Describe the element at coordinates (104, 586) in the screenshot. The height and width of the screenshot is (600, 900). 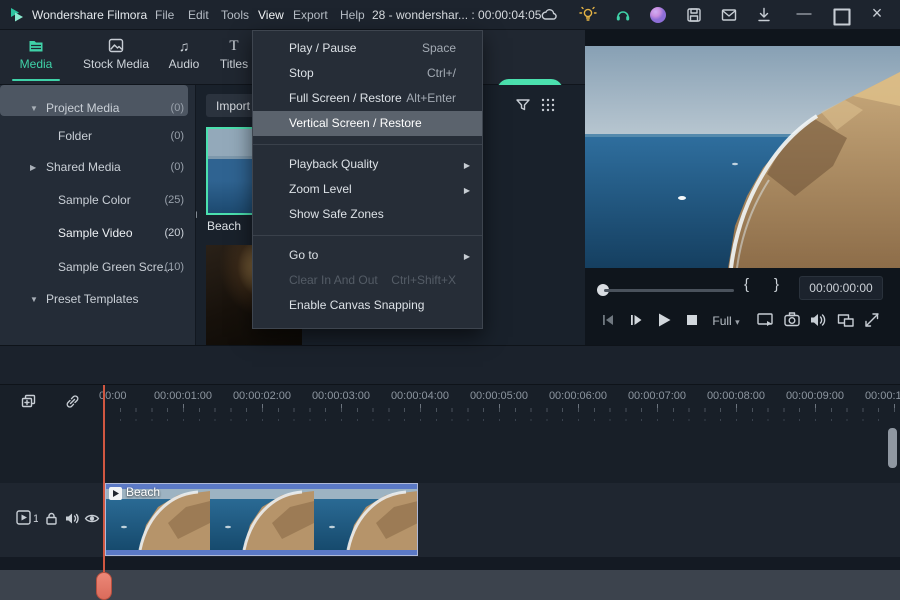
I see `playhead-handle` at that location.